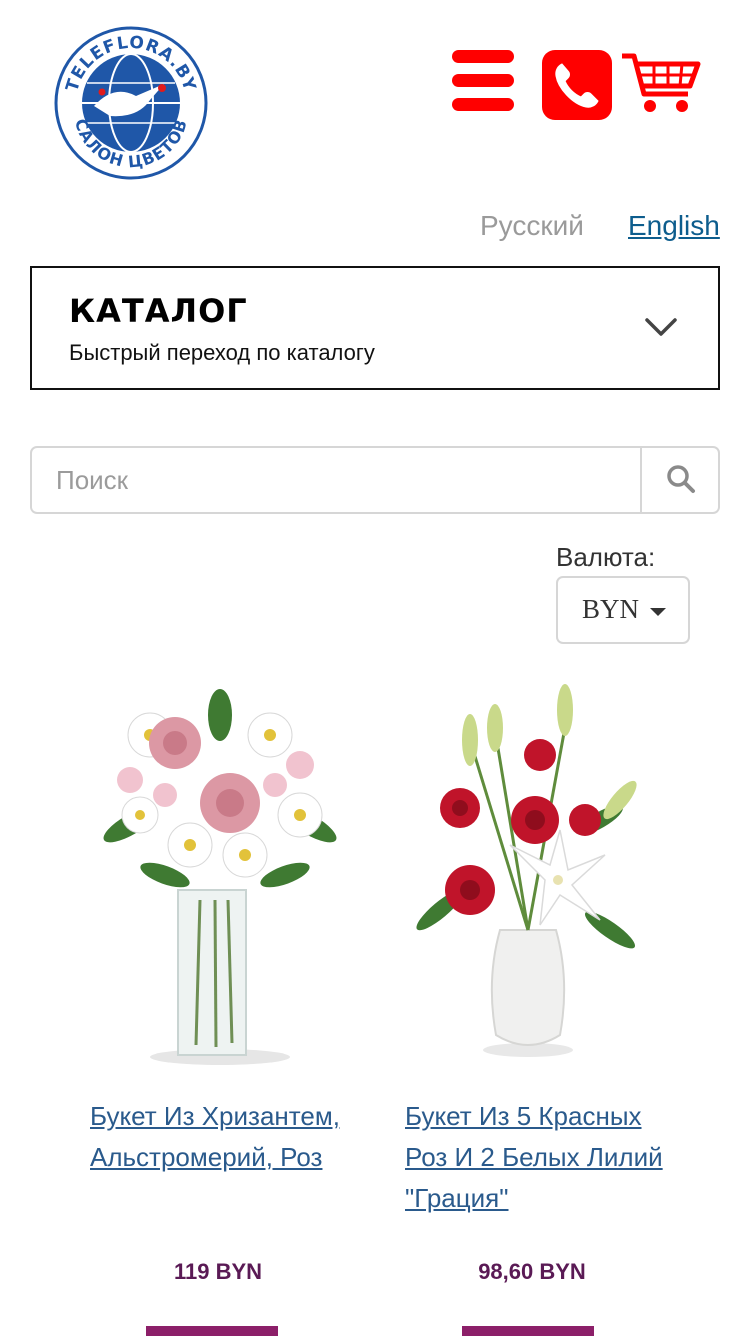  I want to click on catalog-subtitle: Быстрый переход по каталогу, so click(222, 352).